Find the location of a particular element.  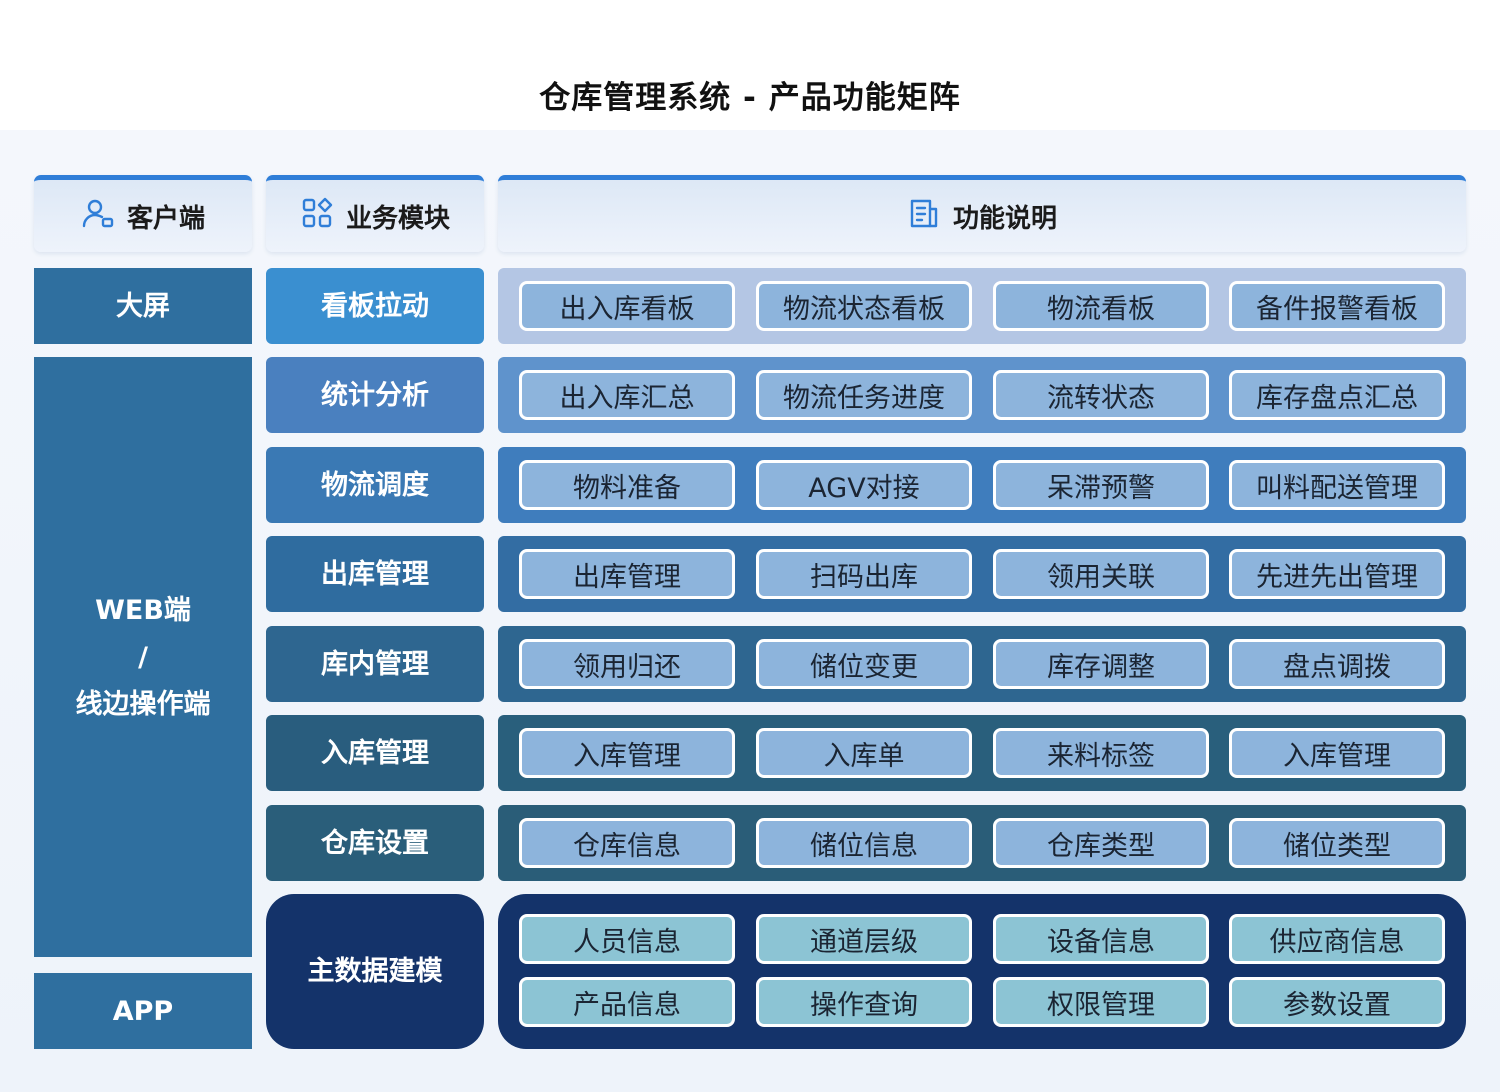

function-pill-label: 出入库看板 is located at coordinates (627, 309).